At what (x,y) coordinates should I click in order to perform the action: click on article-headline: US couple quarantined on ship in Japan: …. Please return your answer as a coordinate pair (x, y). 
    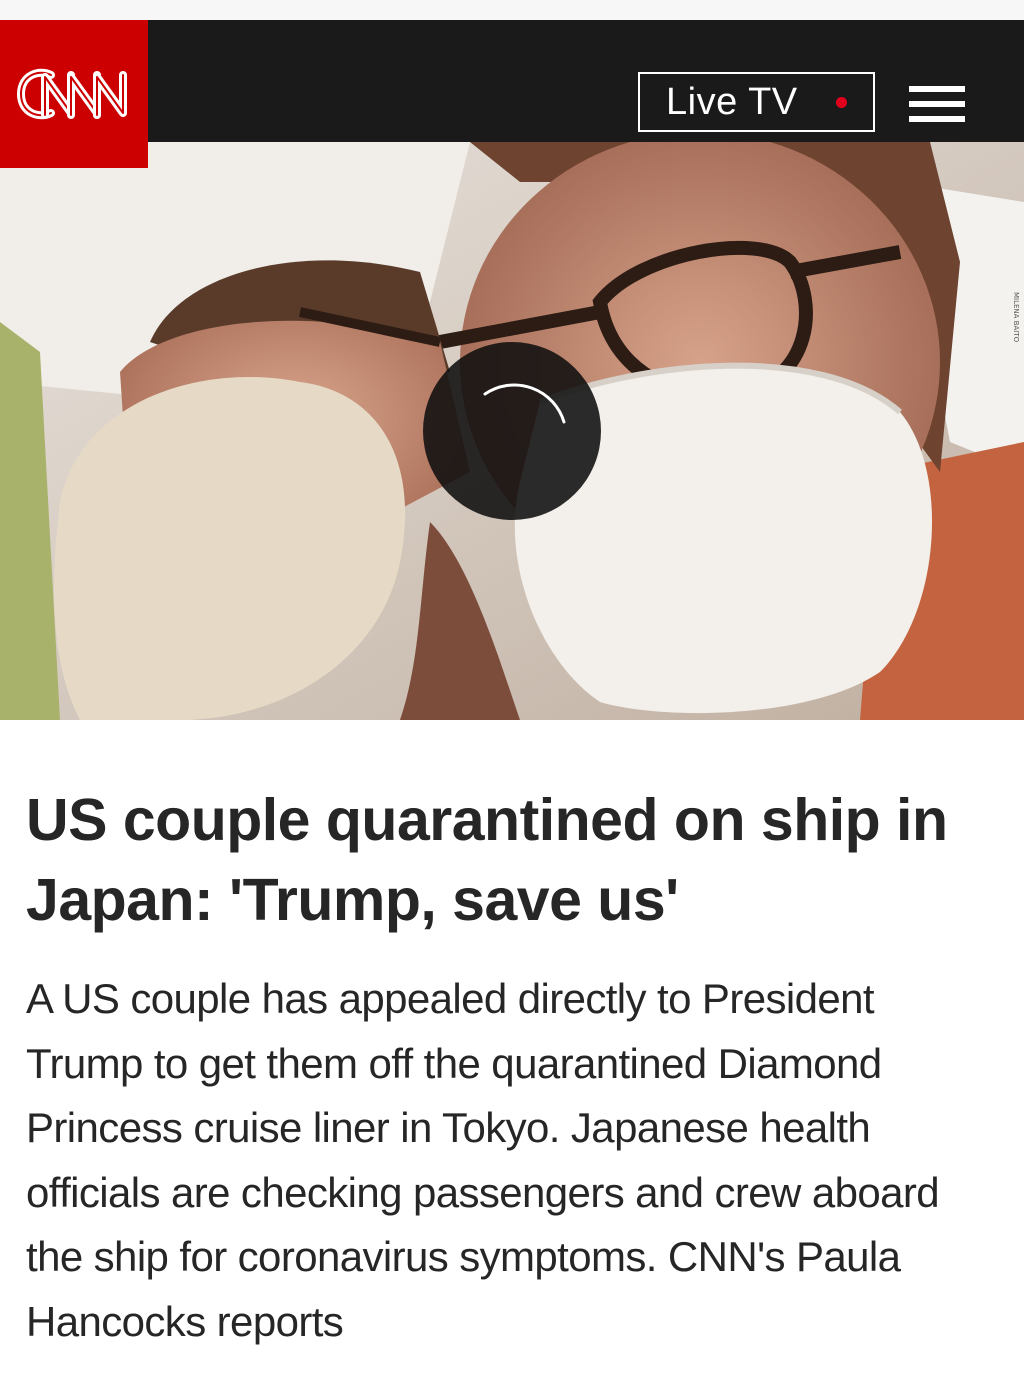
    Looking at the image, I should click on (516, 860).